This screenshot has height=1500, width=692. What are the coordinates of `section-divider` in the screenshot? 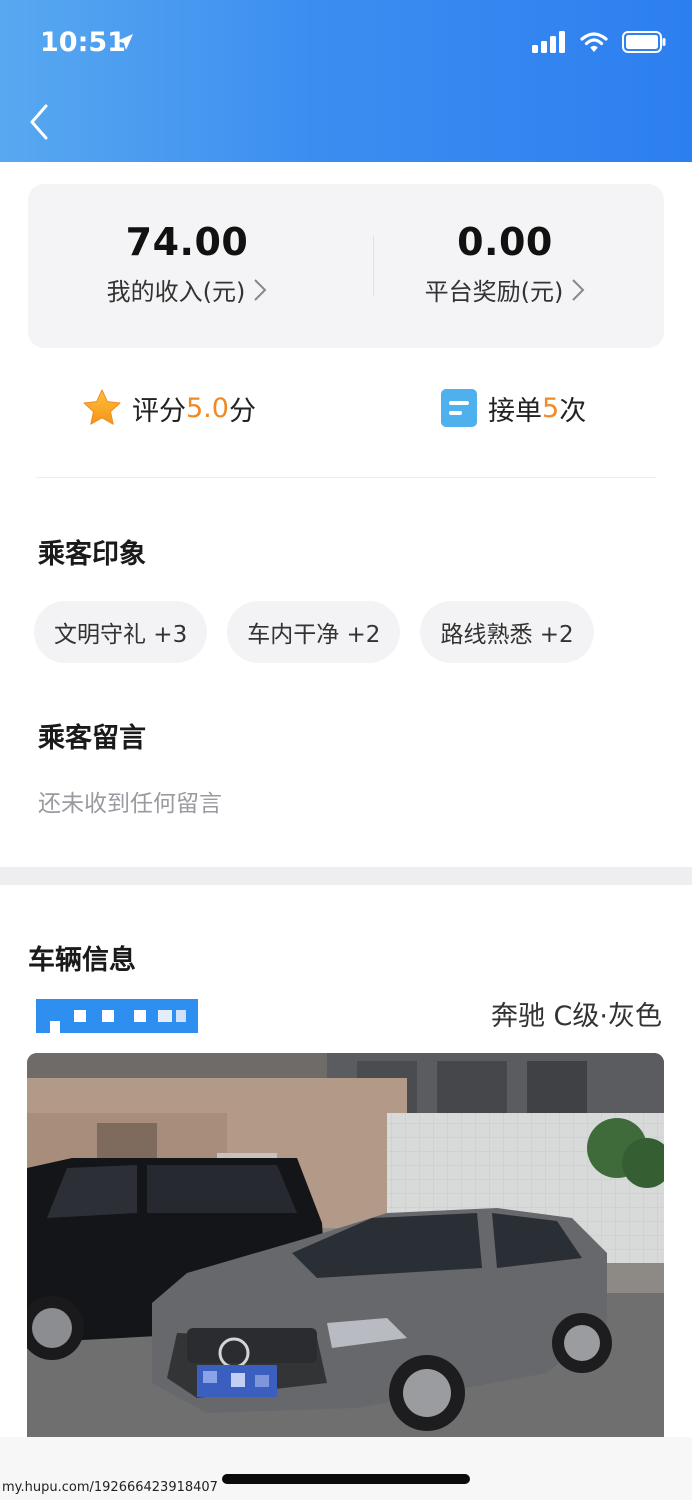 It's located at (346, 477).